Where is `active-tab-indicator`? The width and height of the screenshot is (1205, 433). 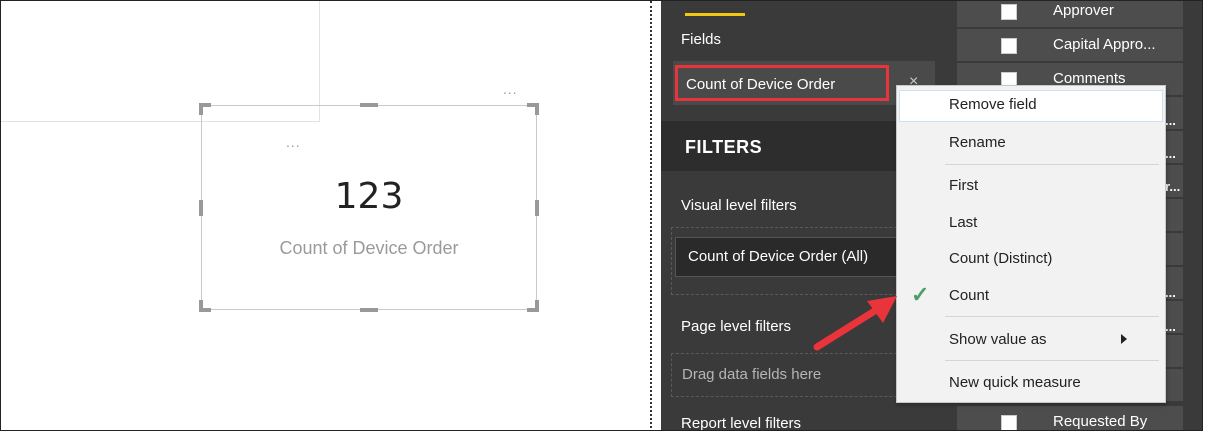
active-tab-indicator is located at coordinates (715, 14).